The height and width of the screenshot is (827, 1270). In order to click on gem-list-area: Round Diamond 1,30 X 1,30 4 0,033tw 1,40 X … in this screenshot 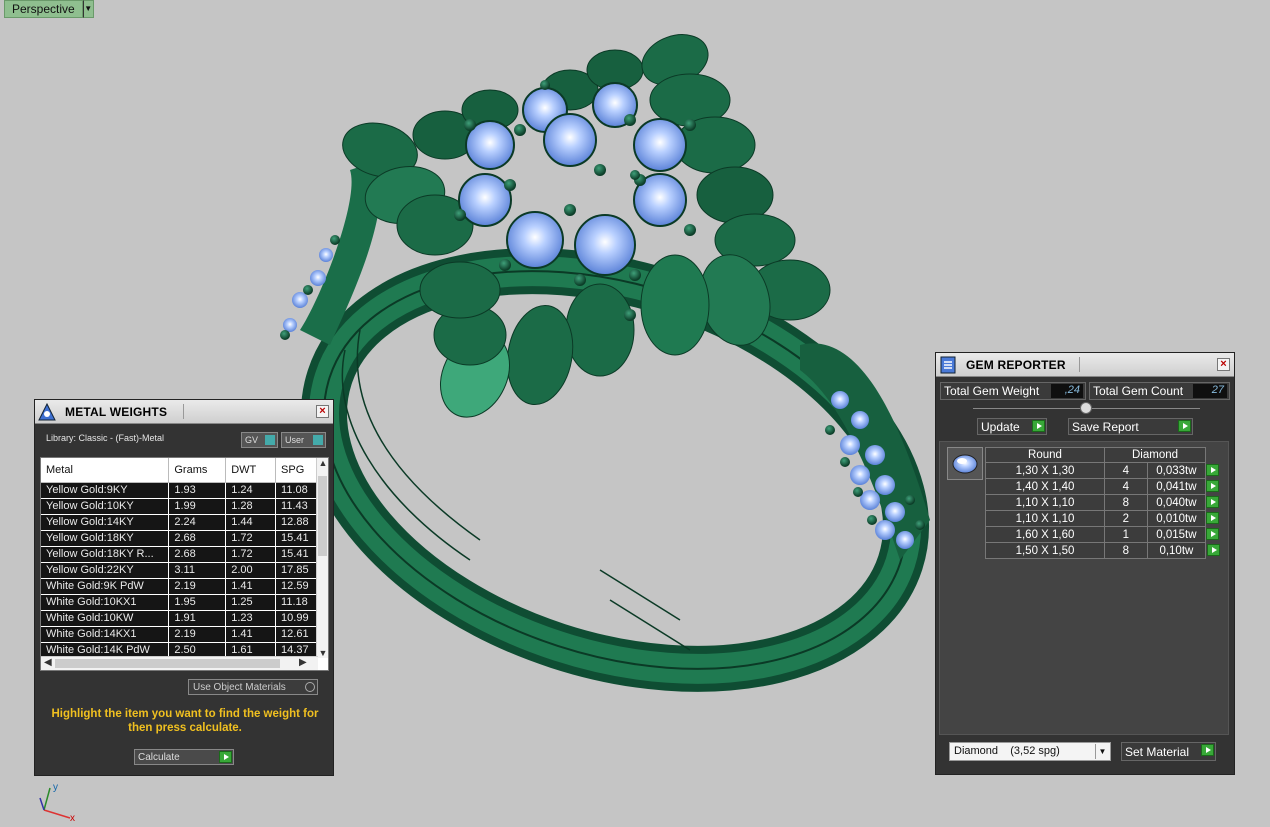, I will do `click(1084, 588)`.